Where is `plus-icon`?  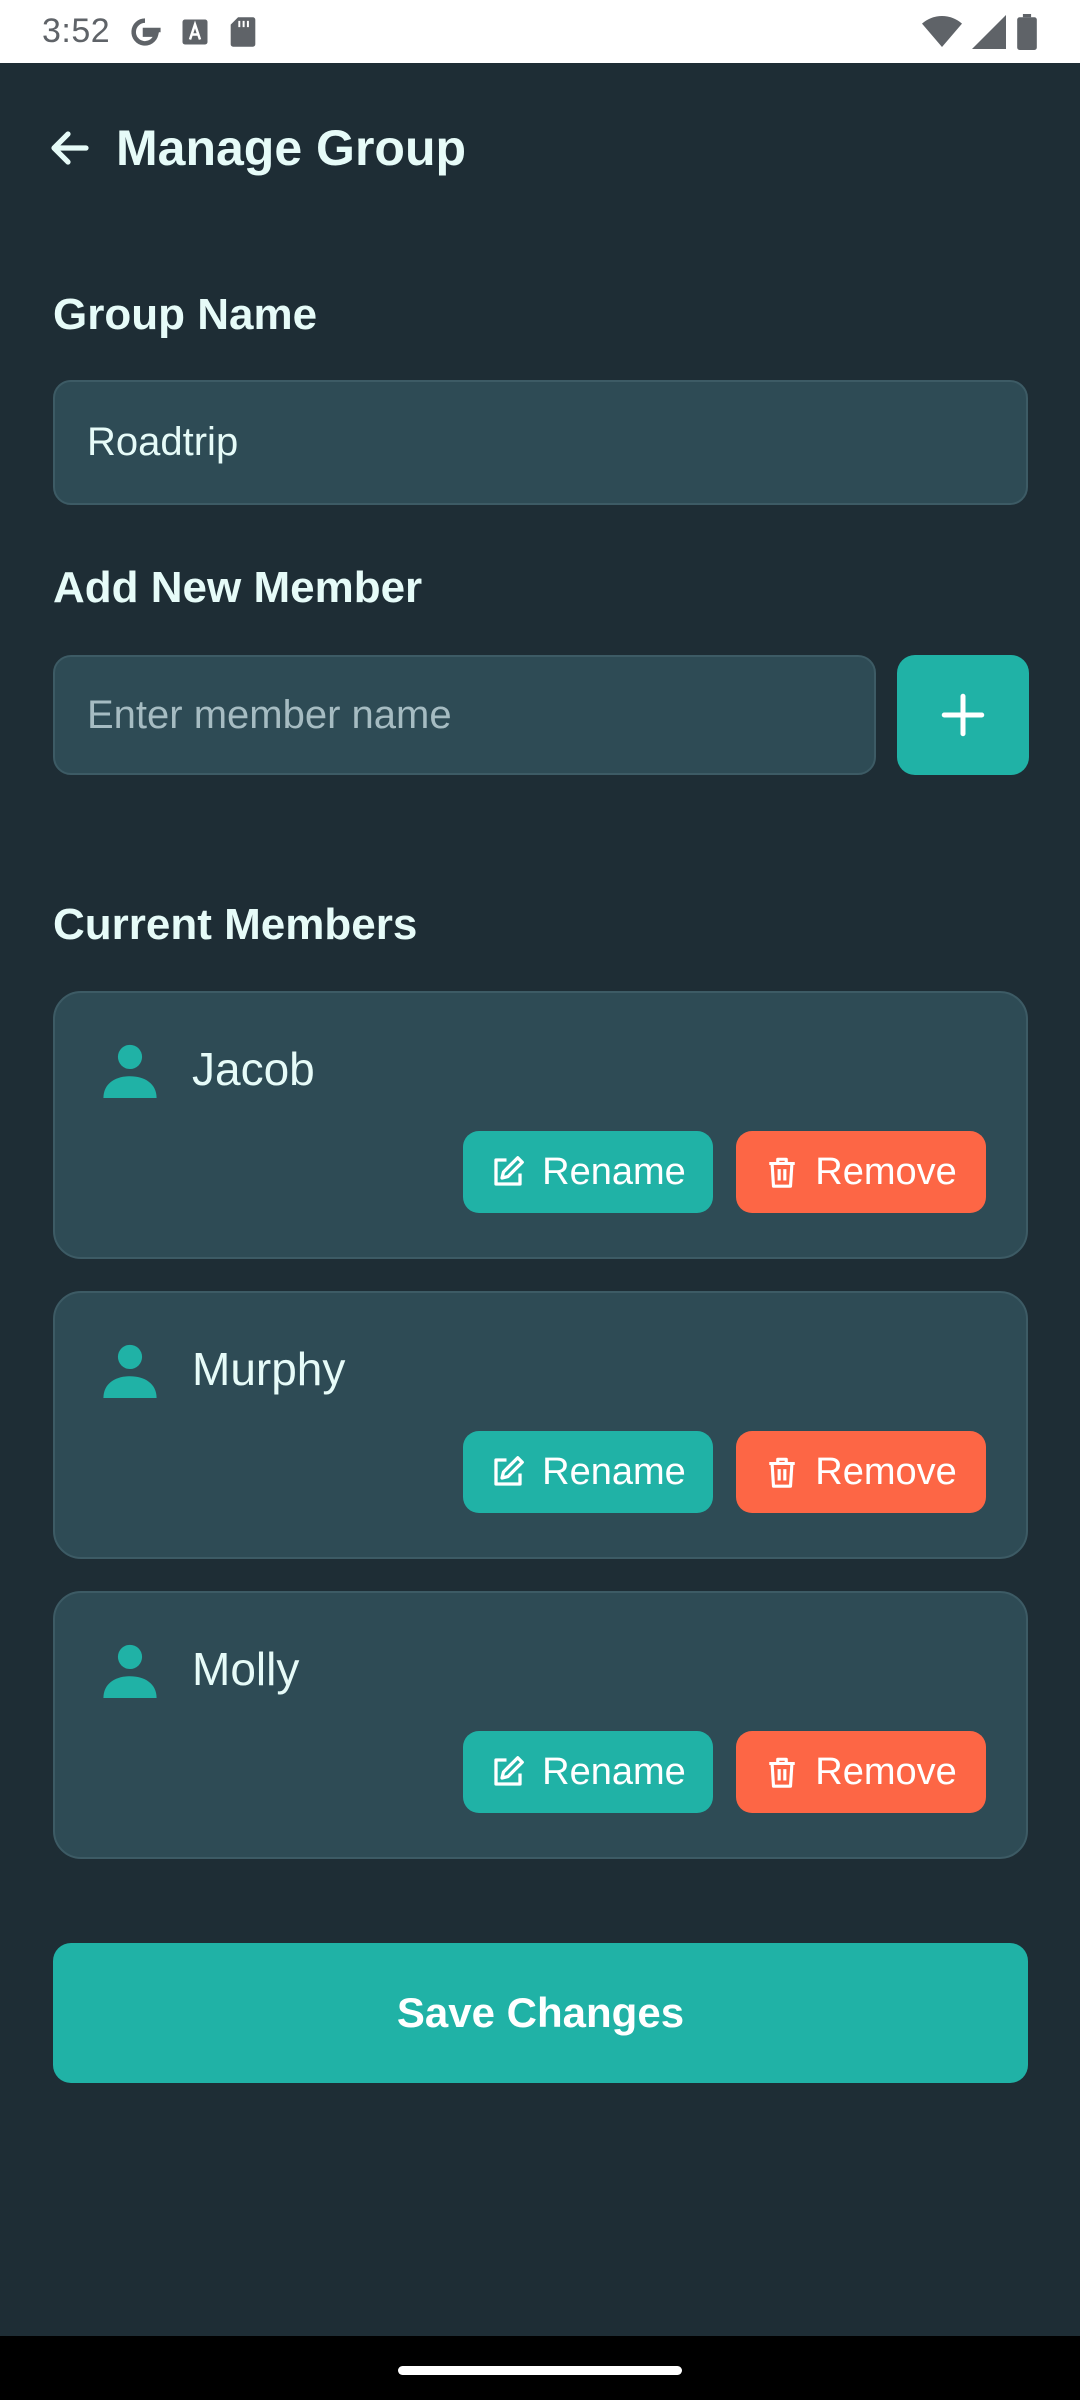
plus-icon is located at coordinates (963, 715).